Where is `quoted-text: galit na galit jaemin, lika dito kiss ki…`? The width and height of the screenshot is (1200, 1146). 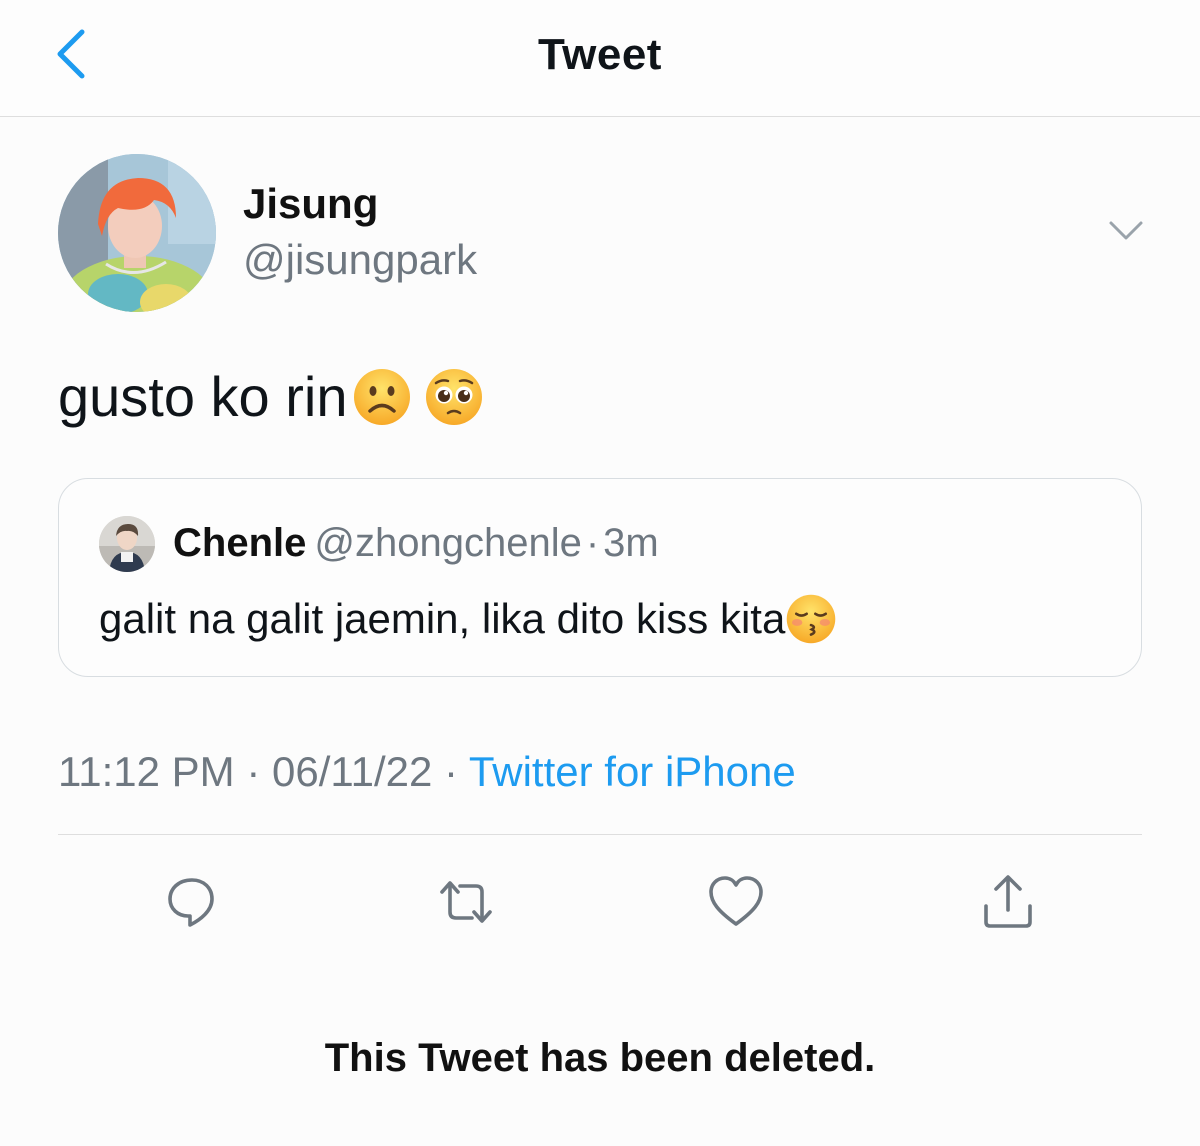
quoted-text: galit na galit jaemin, lika dito kiss ki… is located at coordinates (442, 618).